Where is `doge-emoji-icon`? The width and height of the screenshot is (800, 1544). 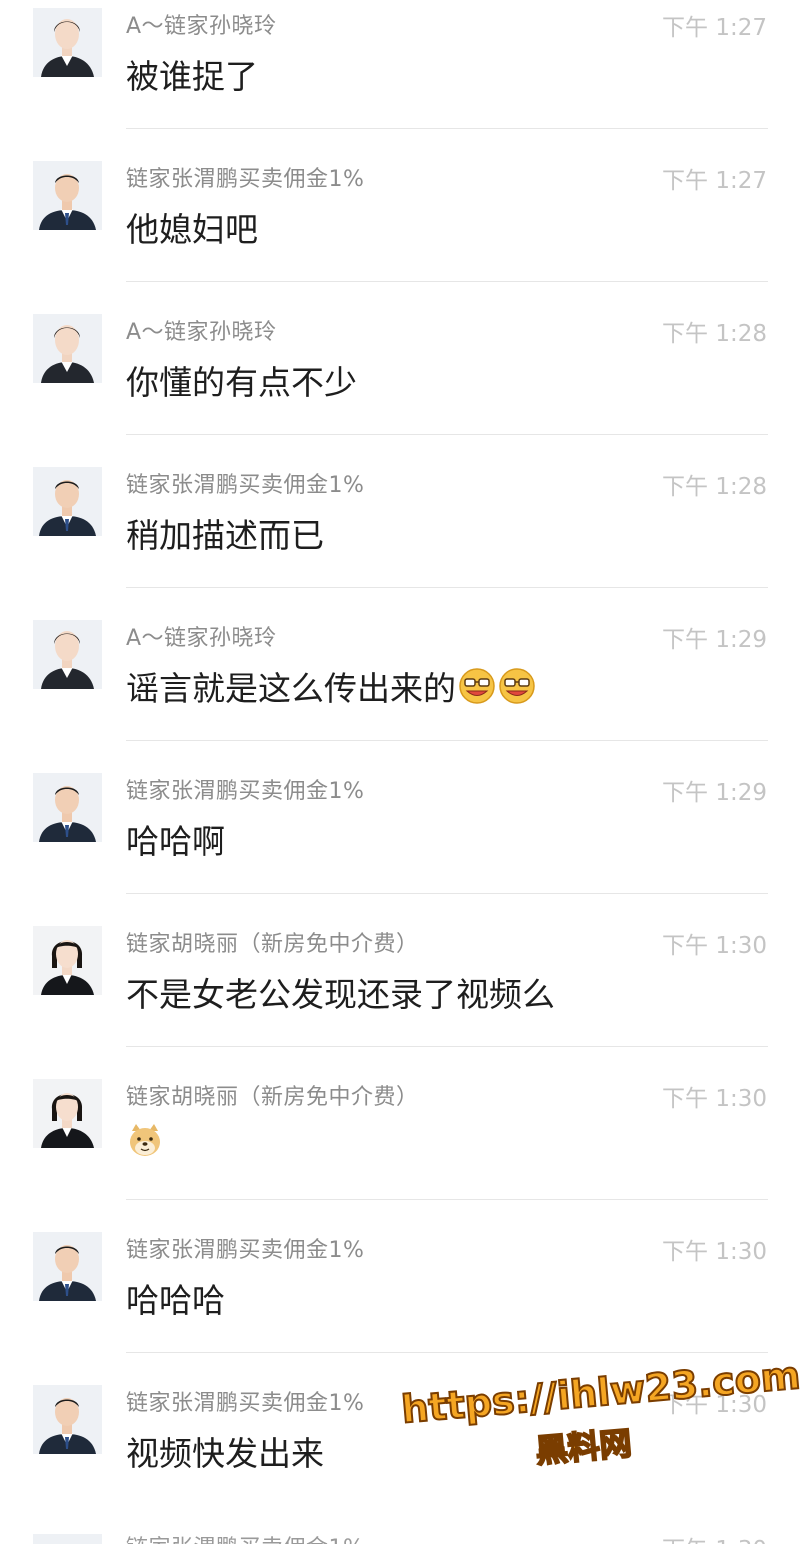
doge-emoji-icon is located at coordinates (145, 1140).